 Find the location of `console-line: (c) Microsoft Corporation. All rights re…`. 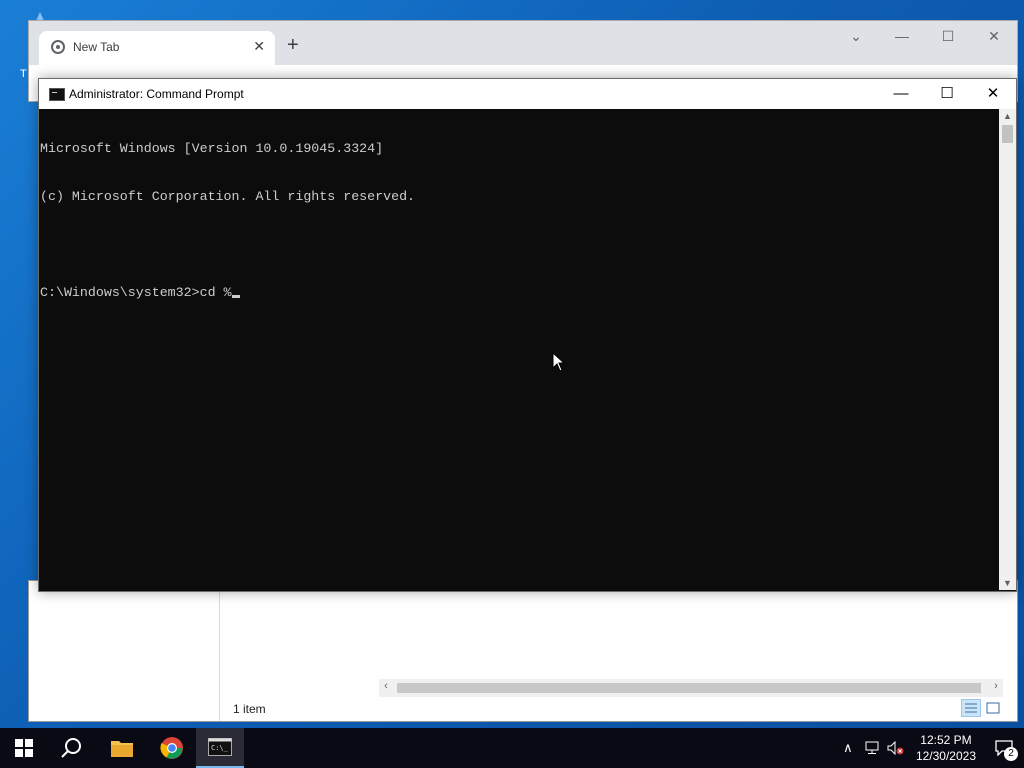

console-line: (c) Microsoft Corporation. All rights re… is located at coordinates (228, 196).